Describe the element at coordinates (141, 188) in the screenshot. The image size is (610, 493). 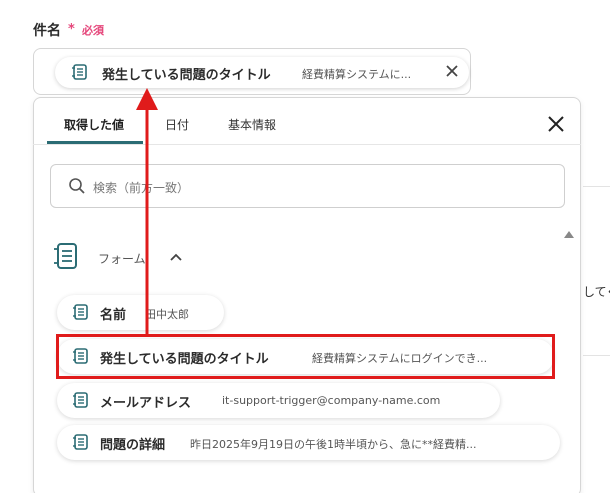
I see `search-placeholder: 検索（前方一致）` at that location.